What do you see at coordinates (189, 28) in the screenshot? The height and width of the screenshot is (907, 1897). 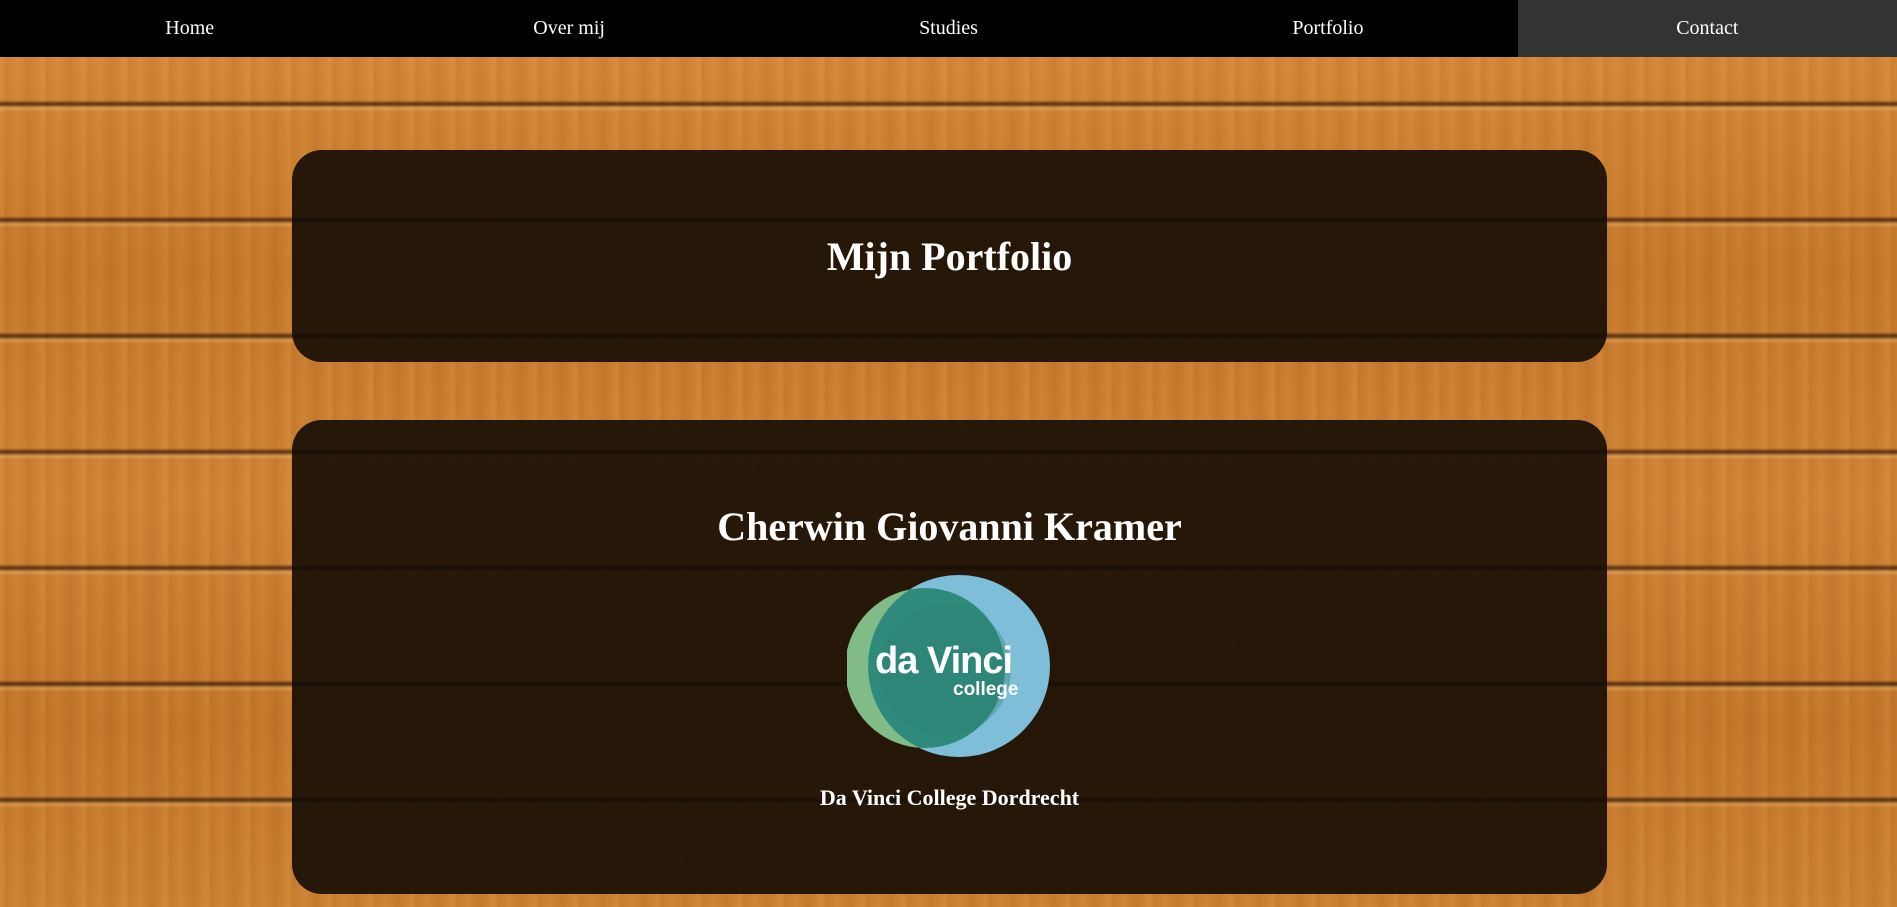 I see `nav-item-home: Home` at bounding box center [189, 28].